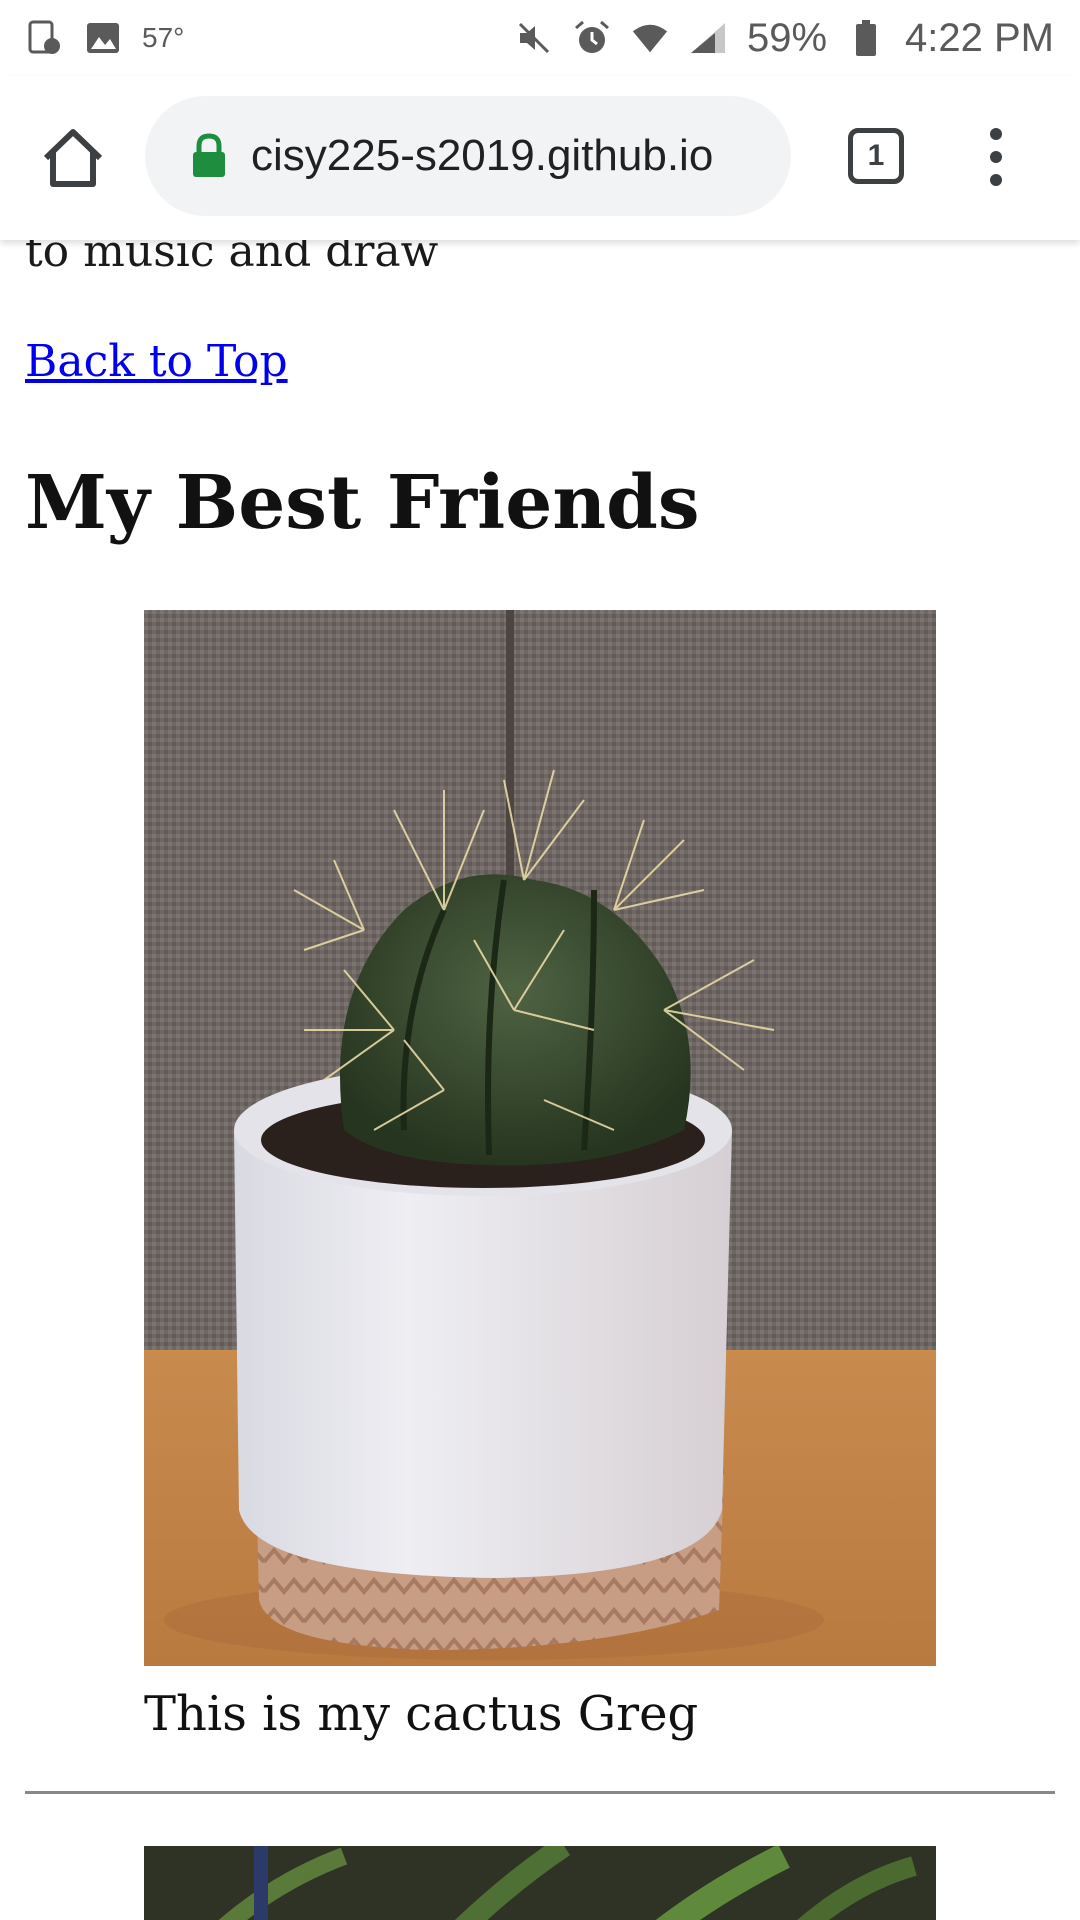 This screenshot has width=1080, height=1920. What do you see at coordinates (866, 38) in the screenshot?
I see `battery-icon` at bounding box center [866, 38].